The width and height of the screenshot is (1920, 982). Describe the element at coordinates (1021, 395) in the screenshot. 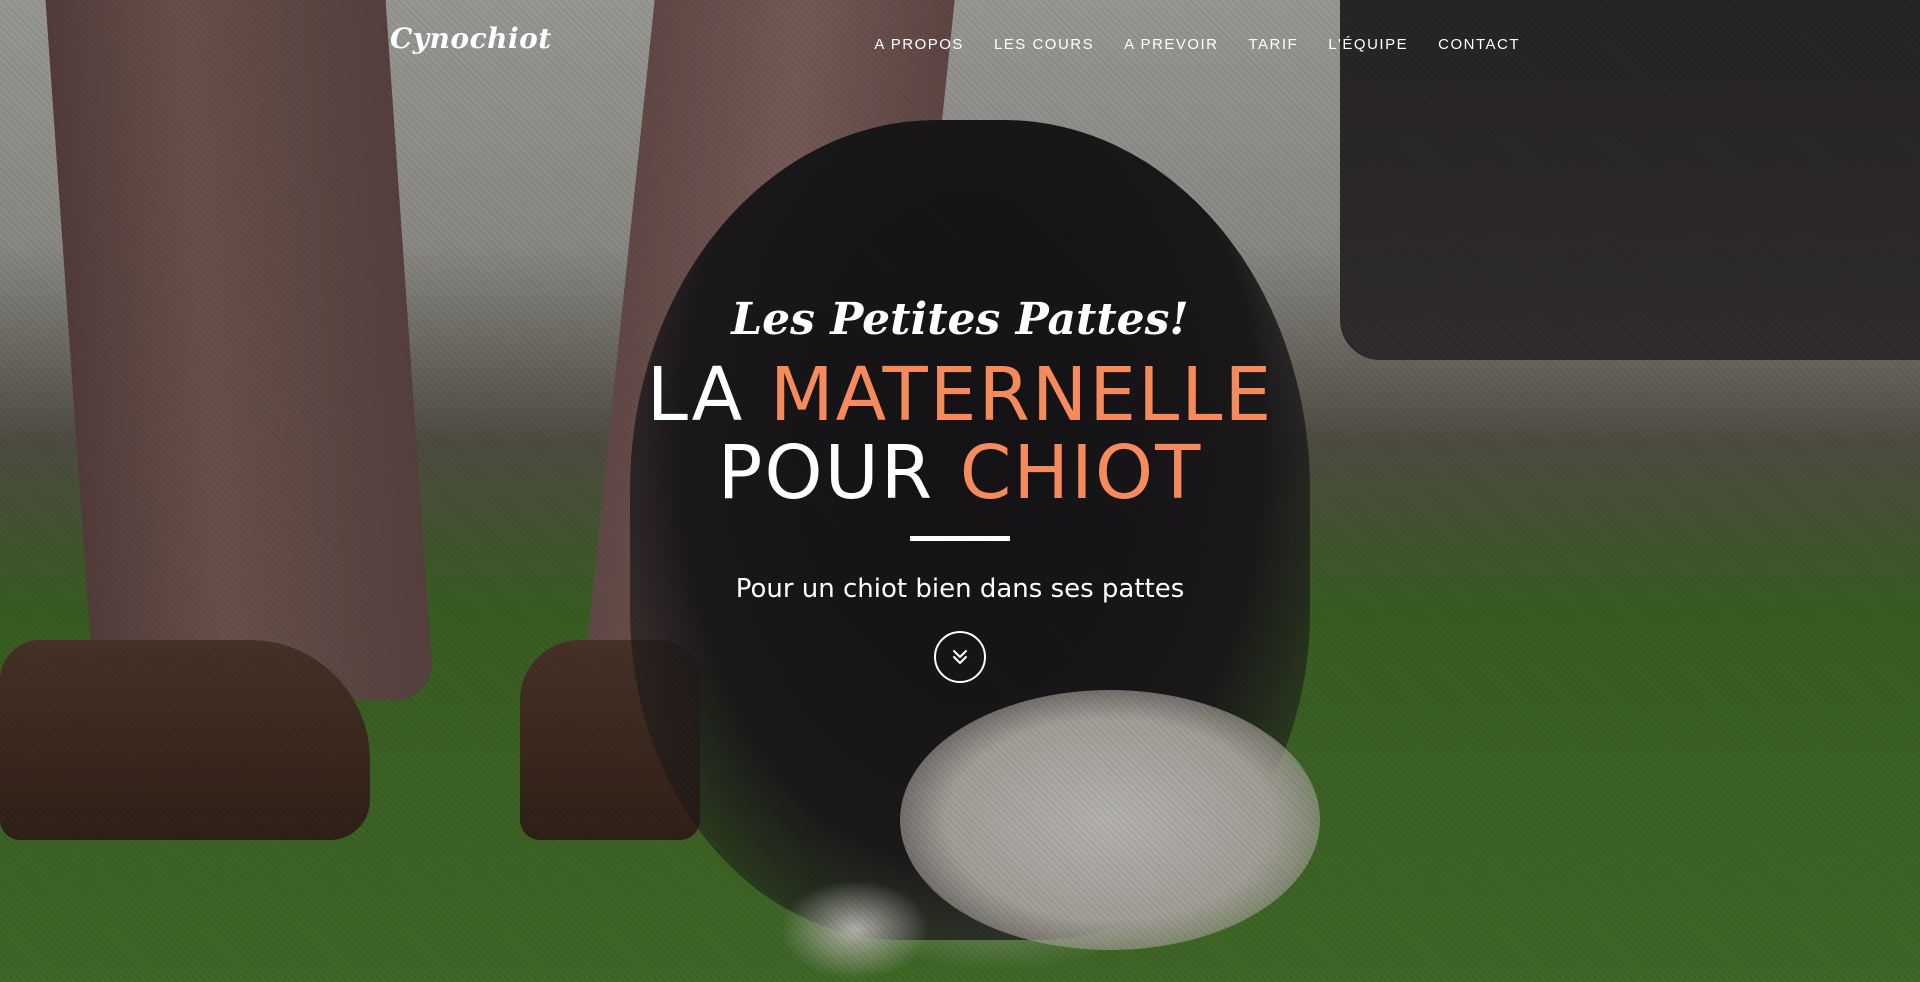

I see `hero-title-line1-accent: MATERNELLE` at that location.